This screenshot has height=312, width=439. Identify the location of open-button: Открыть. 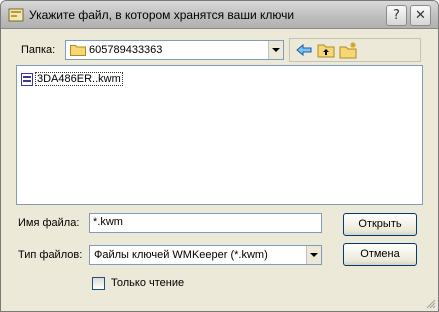
(380, 224).